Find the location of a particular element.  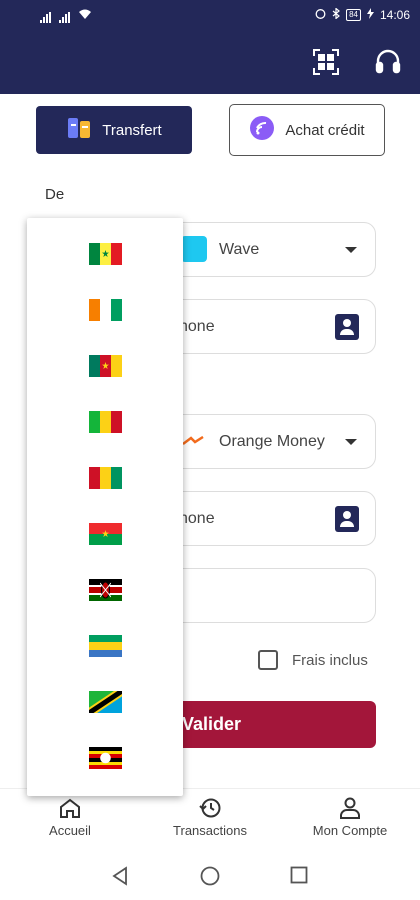

status-bar: 84 14:06 is located at coordinates (210, 16).